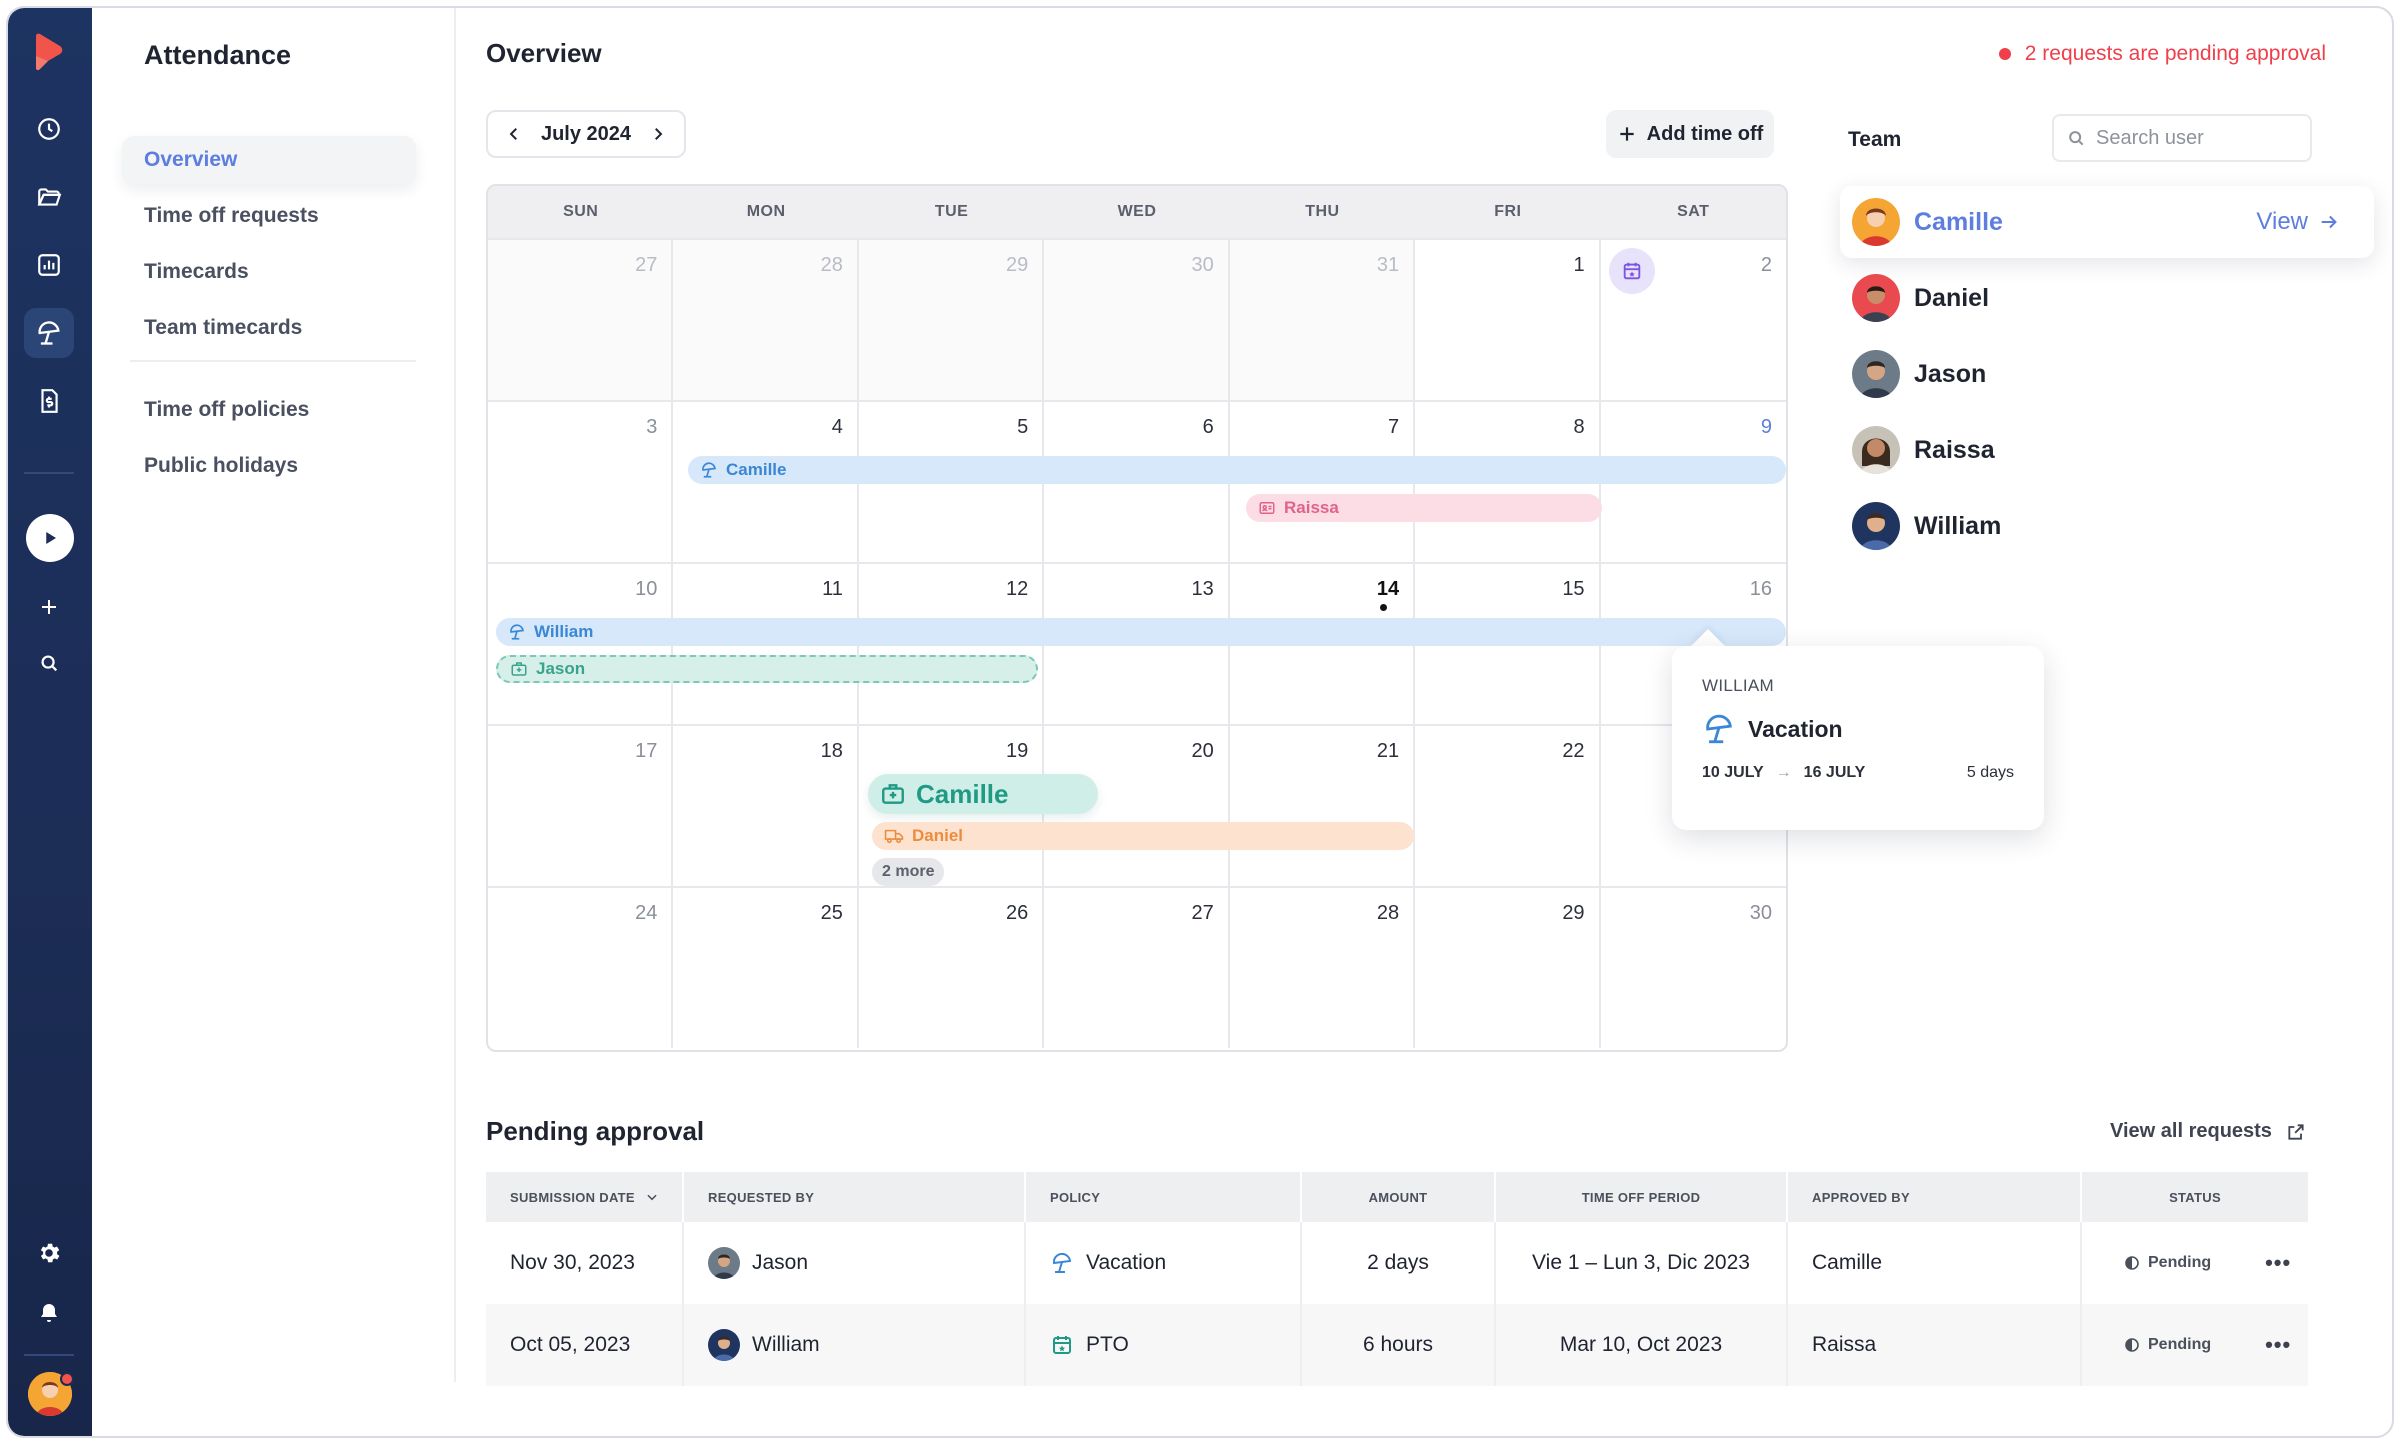 The width and height of the screenshot is (2400, 1444). Describe the element at coordinates (1933, 1197) in the screenshot. I see `column-header-approved-by: APPROVED BY` at that location.